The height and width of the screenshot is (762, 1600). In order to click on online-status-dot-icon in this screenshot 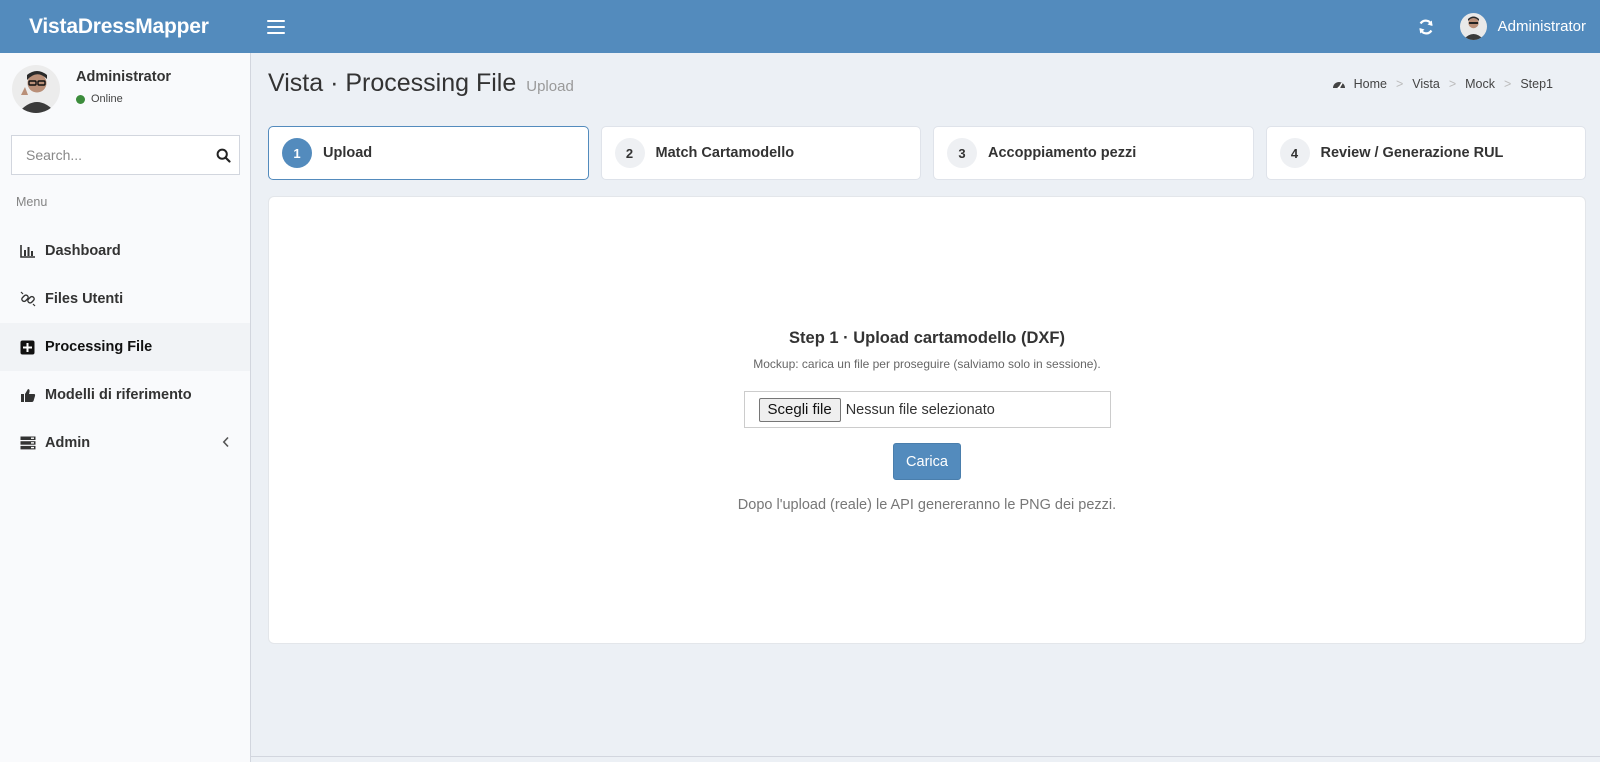, I will do `click(80, 99)`.